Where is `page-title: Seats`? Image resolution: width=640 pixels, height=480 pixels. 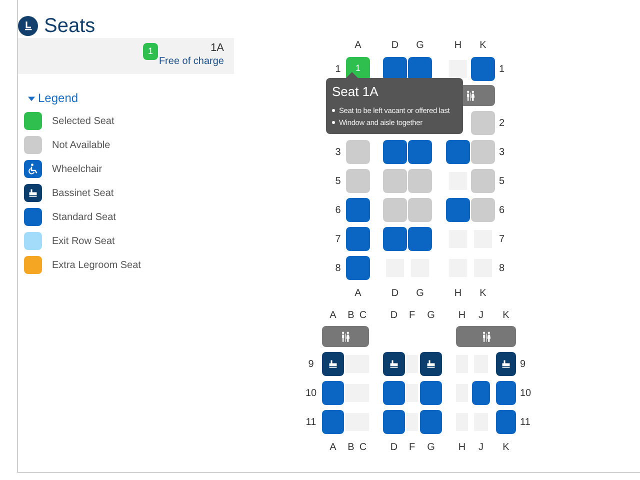
page-title: Seats is located at coordinates (70, 26).